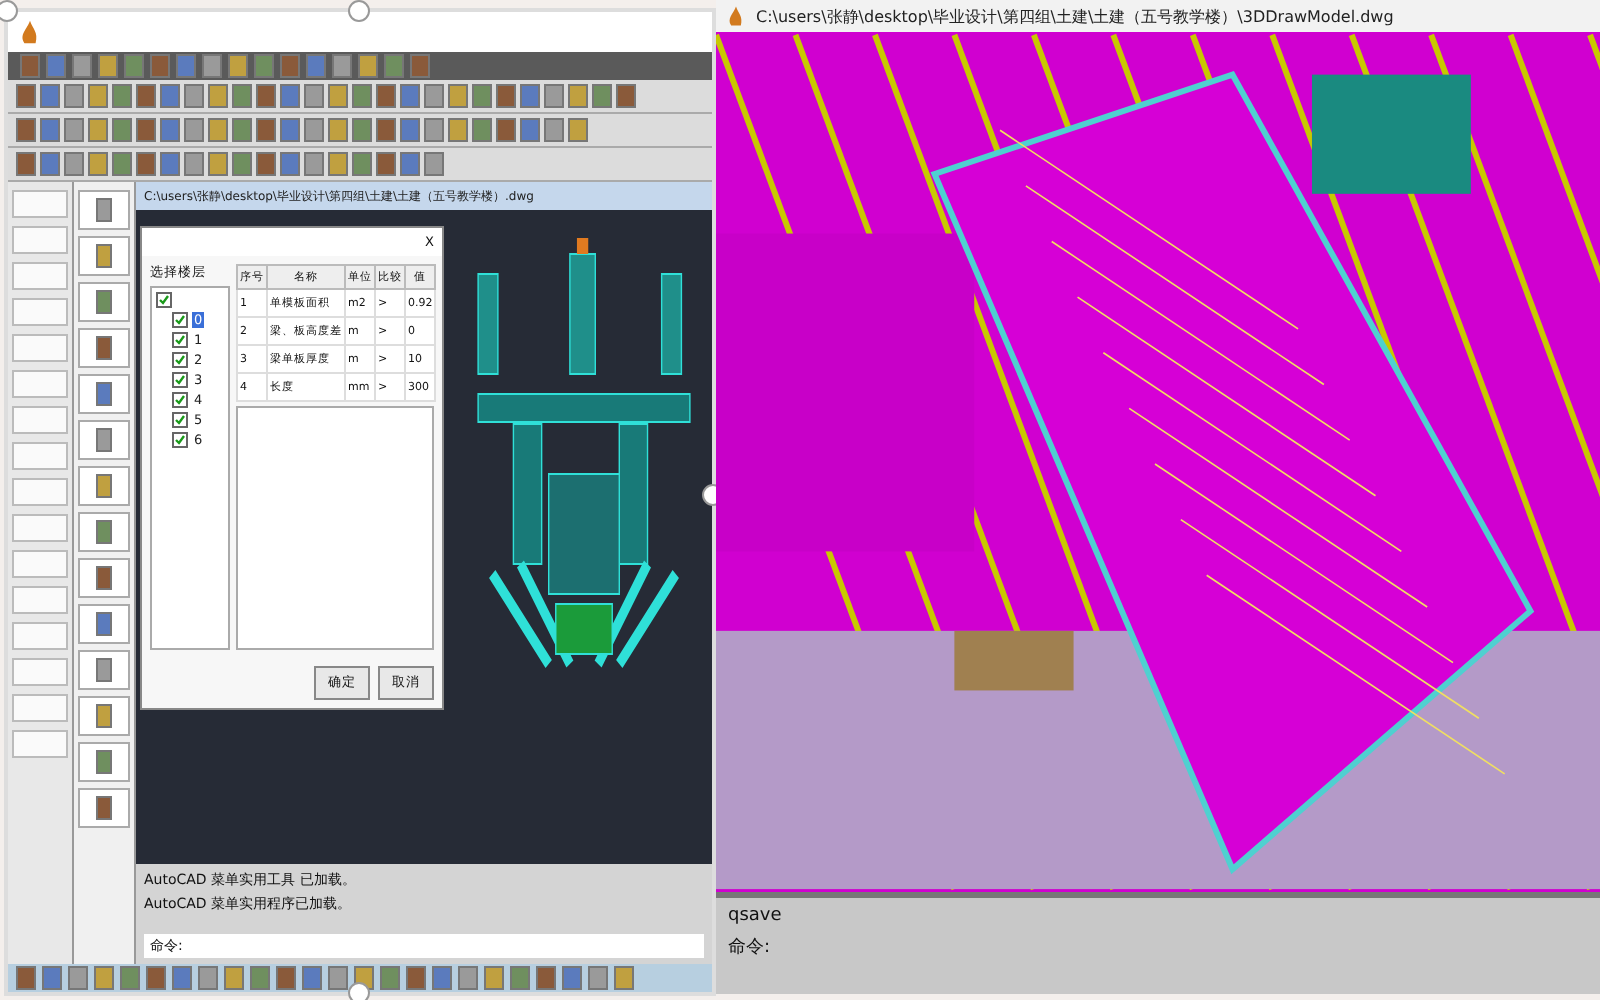 The image size is (1600, 1000). Describe the element at coordinates (1075, 16) in the screenshot. I see `window-title: C:\users\张静\desktop\毕业设计\第四组\土建\土建（五号教学楼）\3DDrawModel.dwg` at that location.